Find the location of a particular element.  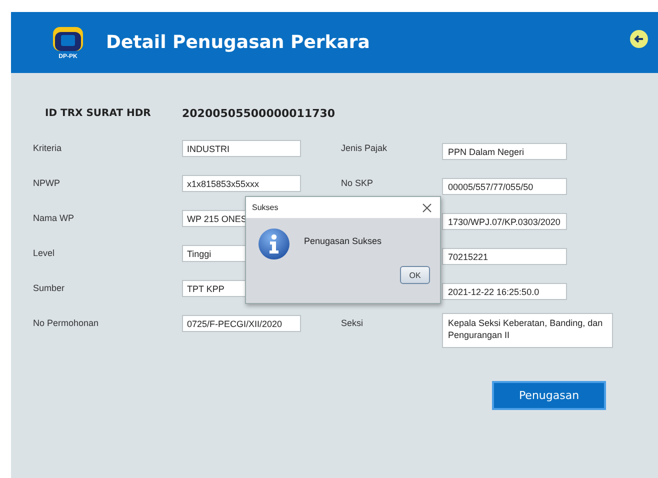

field-label: Nama WP is located at coordinates (53, 218).